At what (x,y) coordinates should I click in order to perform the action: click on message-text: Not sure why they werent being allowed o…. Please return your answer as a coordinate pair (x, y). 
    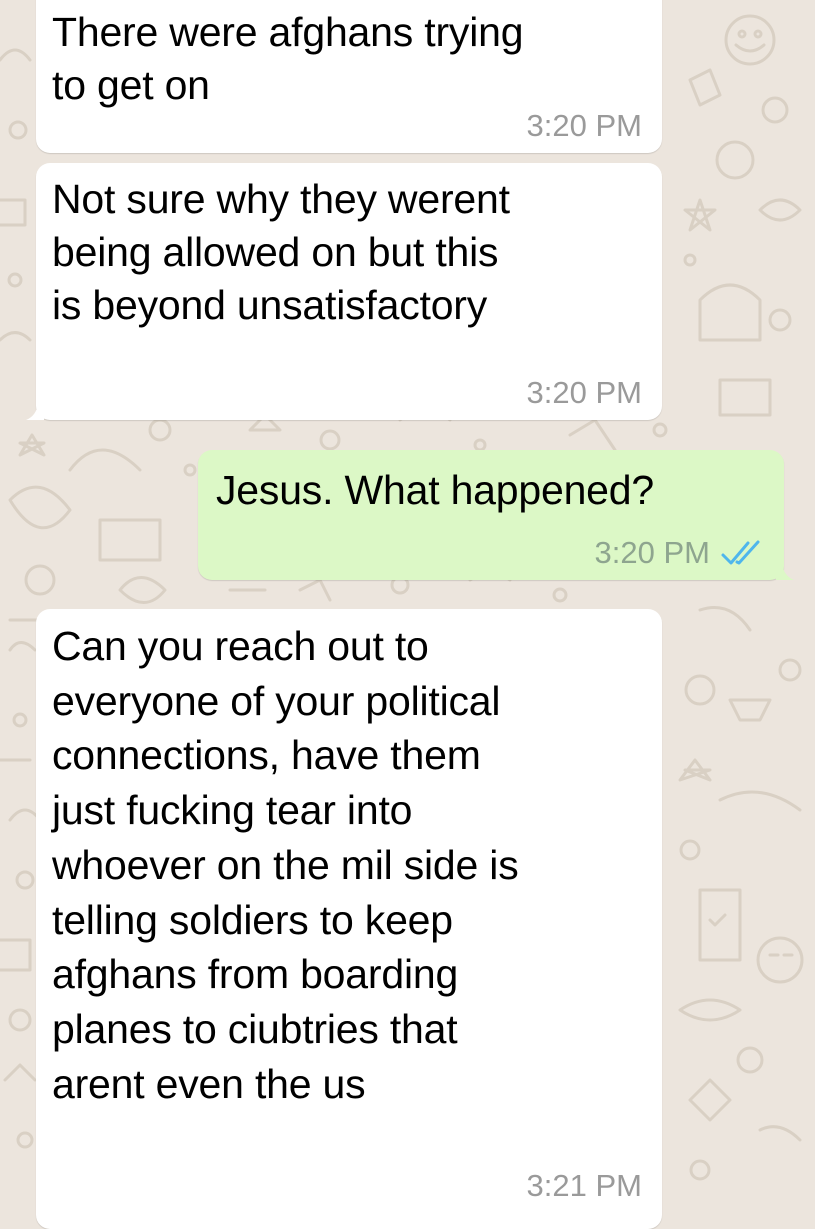
    Looking at the image, I should click on (281, 252).